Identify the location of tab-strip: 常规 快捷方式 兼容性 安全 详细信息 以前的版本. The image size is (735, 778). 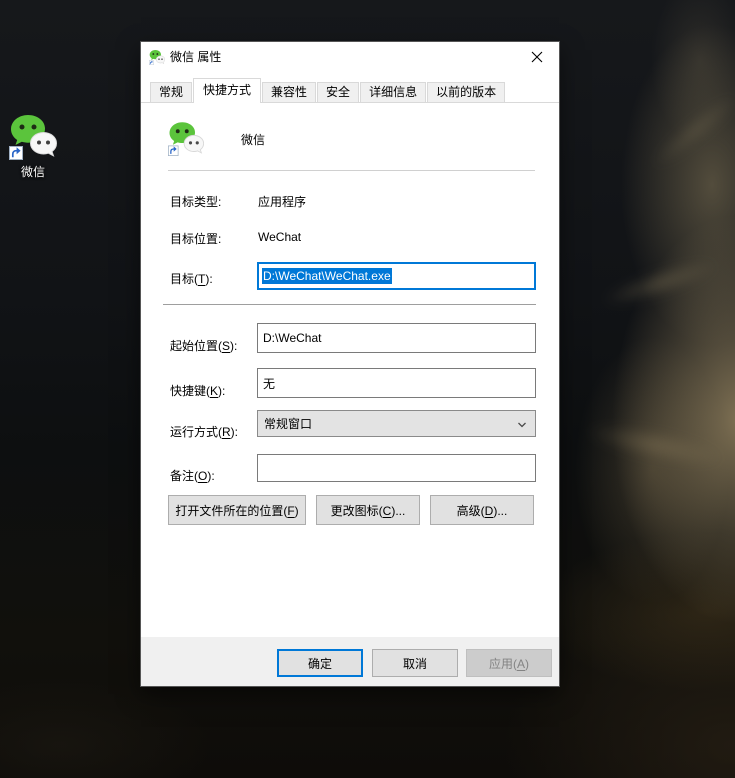
(328, 90).